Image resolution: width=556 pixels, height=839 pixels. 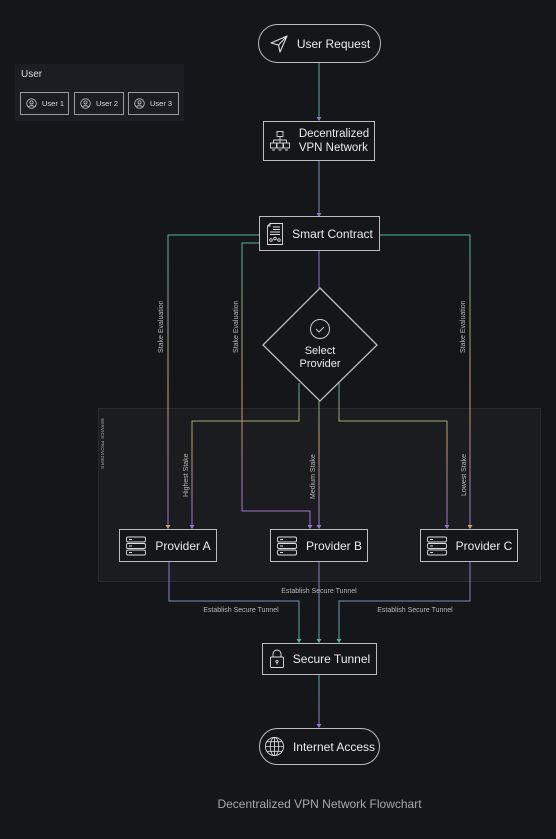 I want to click on node-label: VPN Network, so click(x=333, y=148).